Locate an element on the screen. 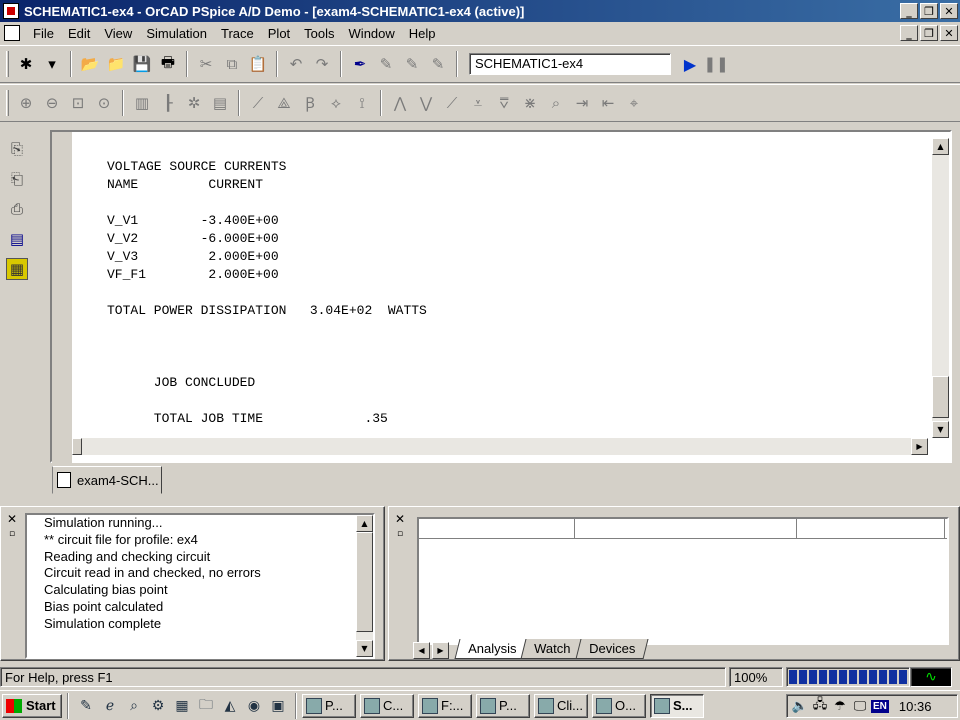 Image resolution: width=960 pixels, height=720 pixels. undo-icon: ↶ is located at coordinates (296, 64).